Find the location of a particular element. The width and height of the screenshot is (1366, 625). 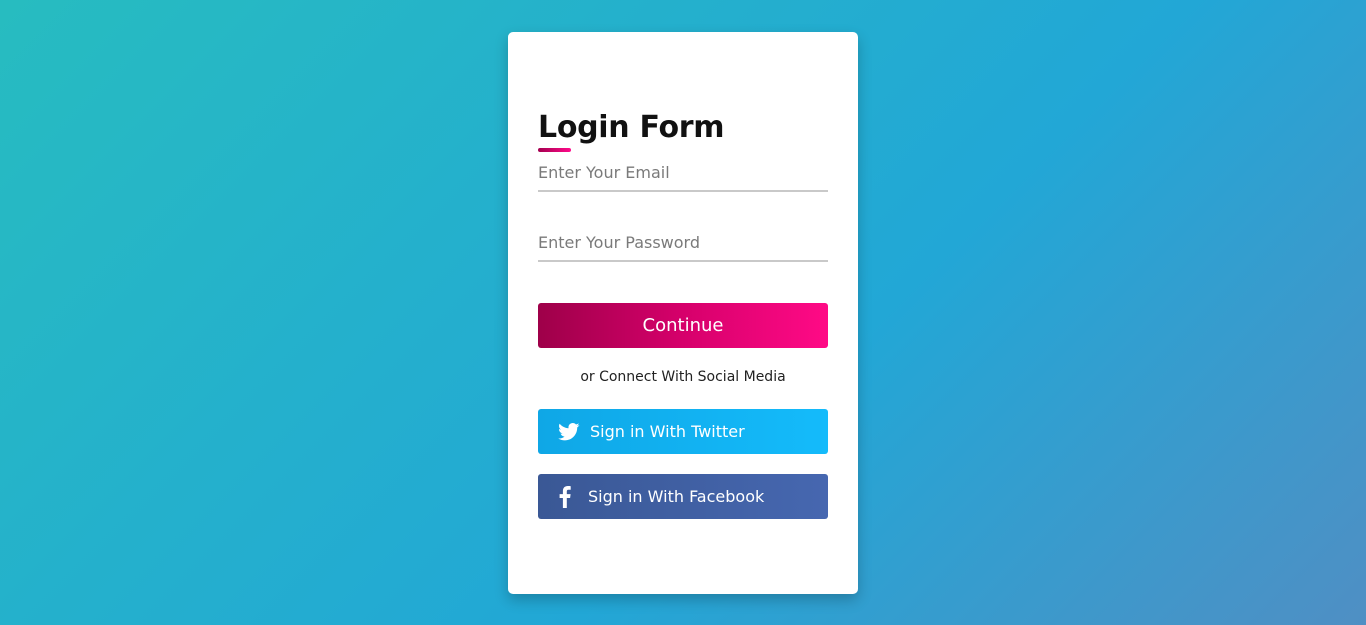

title-wrap: Login Form is located at coordinates (631, 131).